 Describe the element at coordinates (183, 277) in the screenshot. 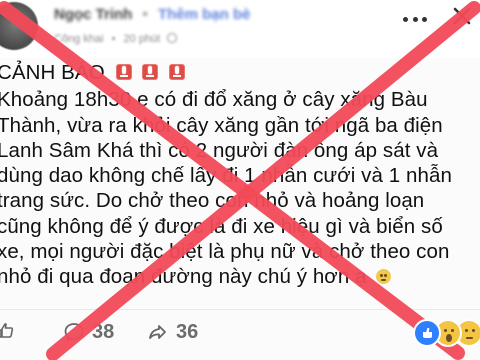

I see `post-line-text: nhỏ đi qua đoạn đường này chú ý hơn ạ` at that location.